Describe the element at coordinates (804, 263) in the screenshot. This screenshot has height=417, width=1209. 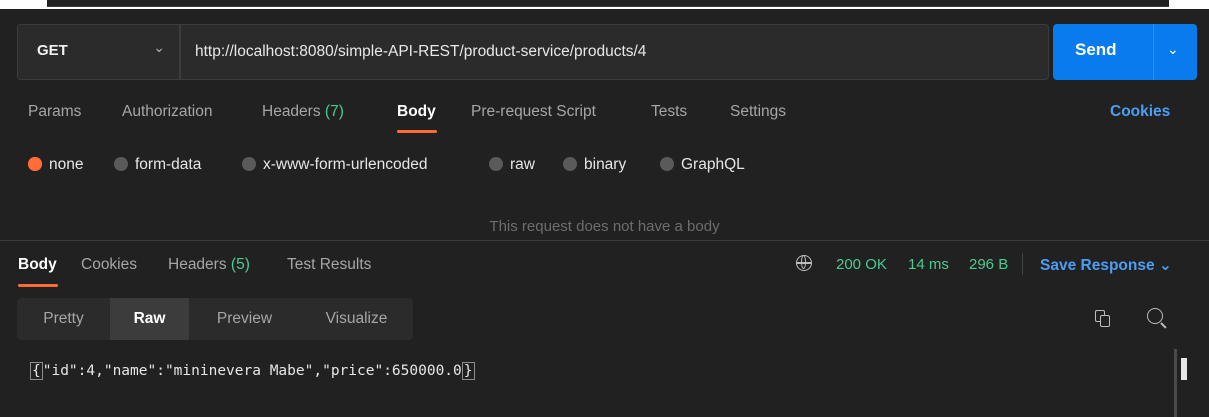
I see `globe-icon` at that location.